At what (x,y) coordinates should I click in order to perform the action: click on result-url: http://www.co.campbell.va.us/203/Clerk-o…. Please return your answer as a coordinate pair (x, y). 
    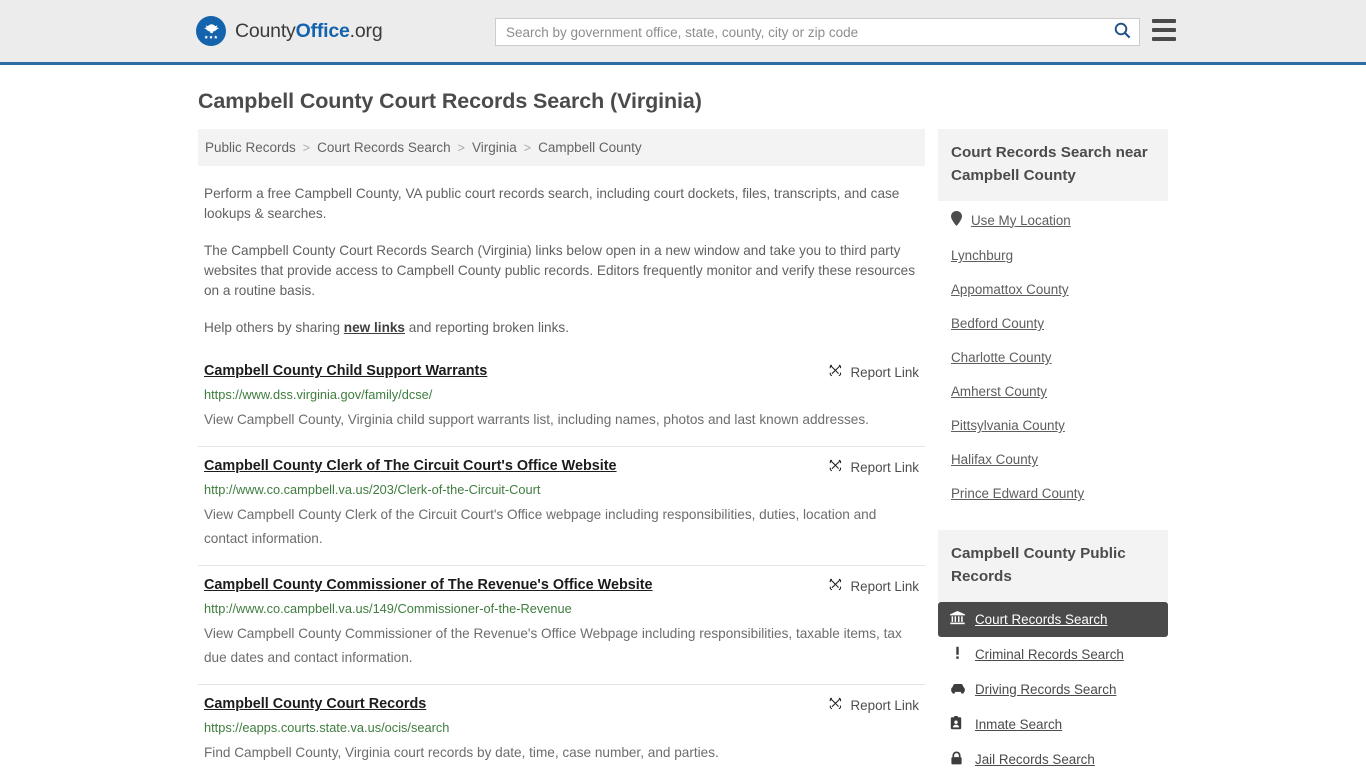
    Looking at the image, I should click on (561, 490).